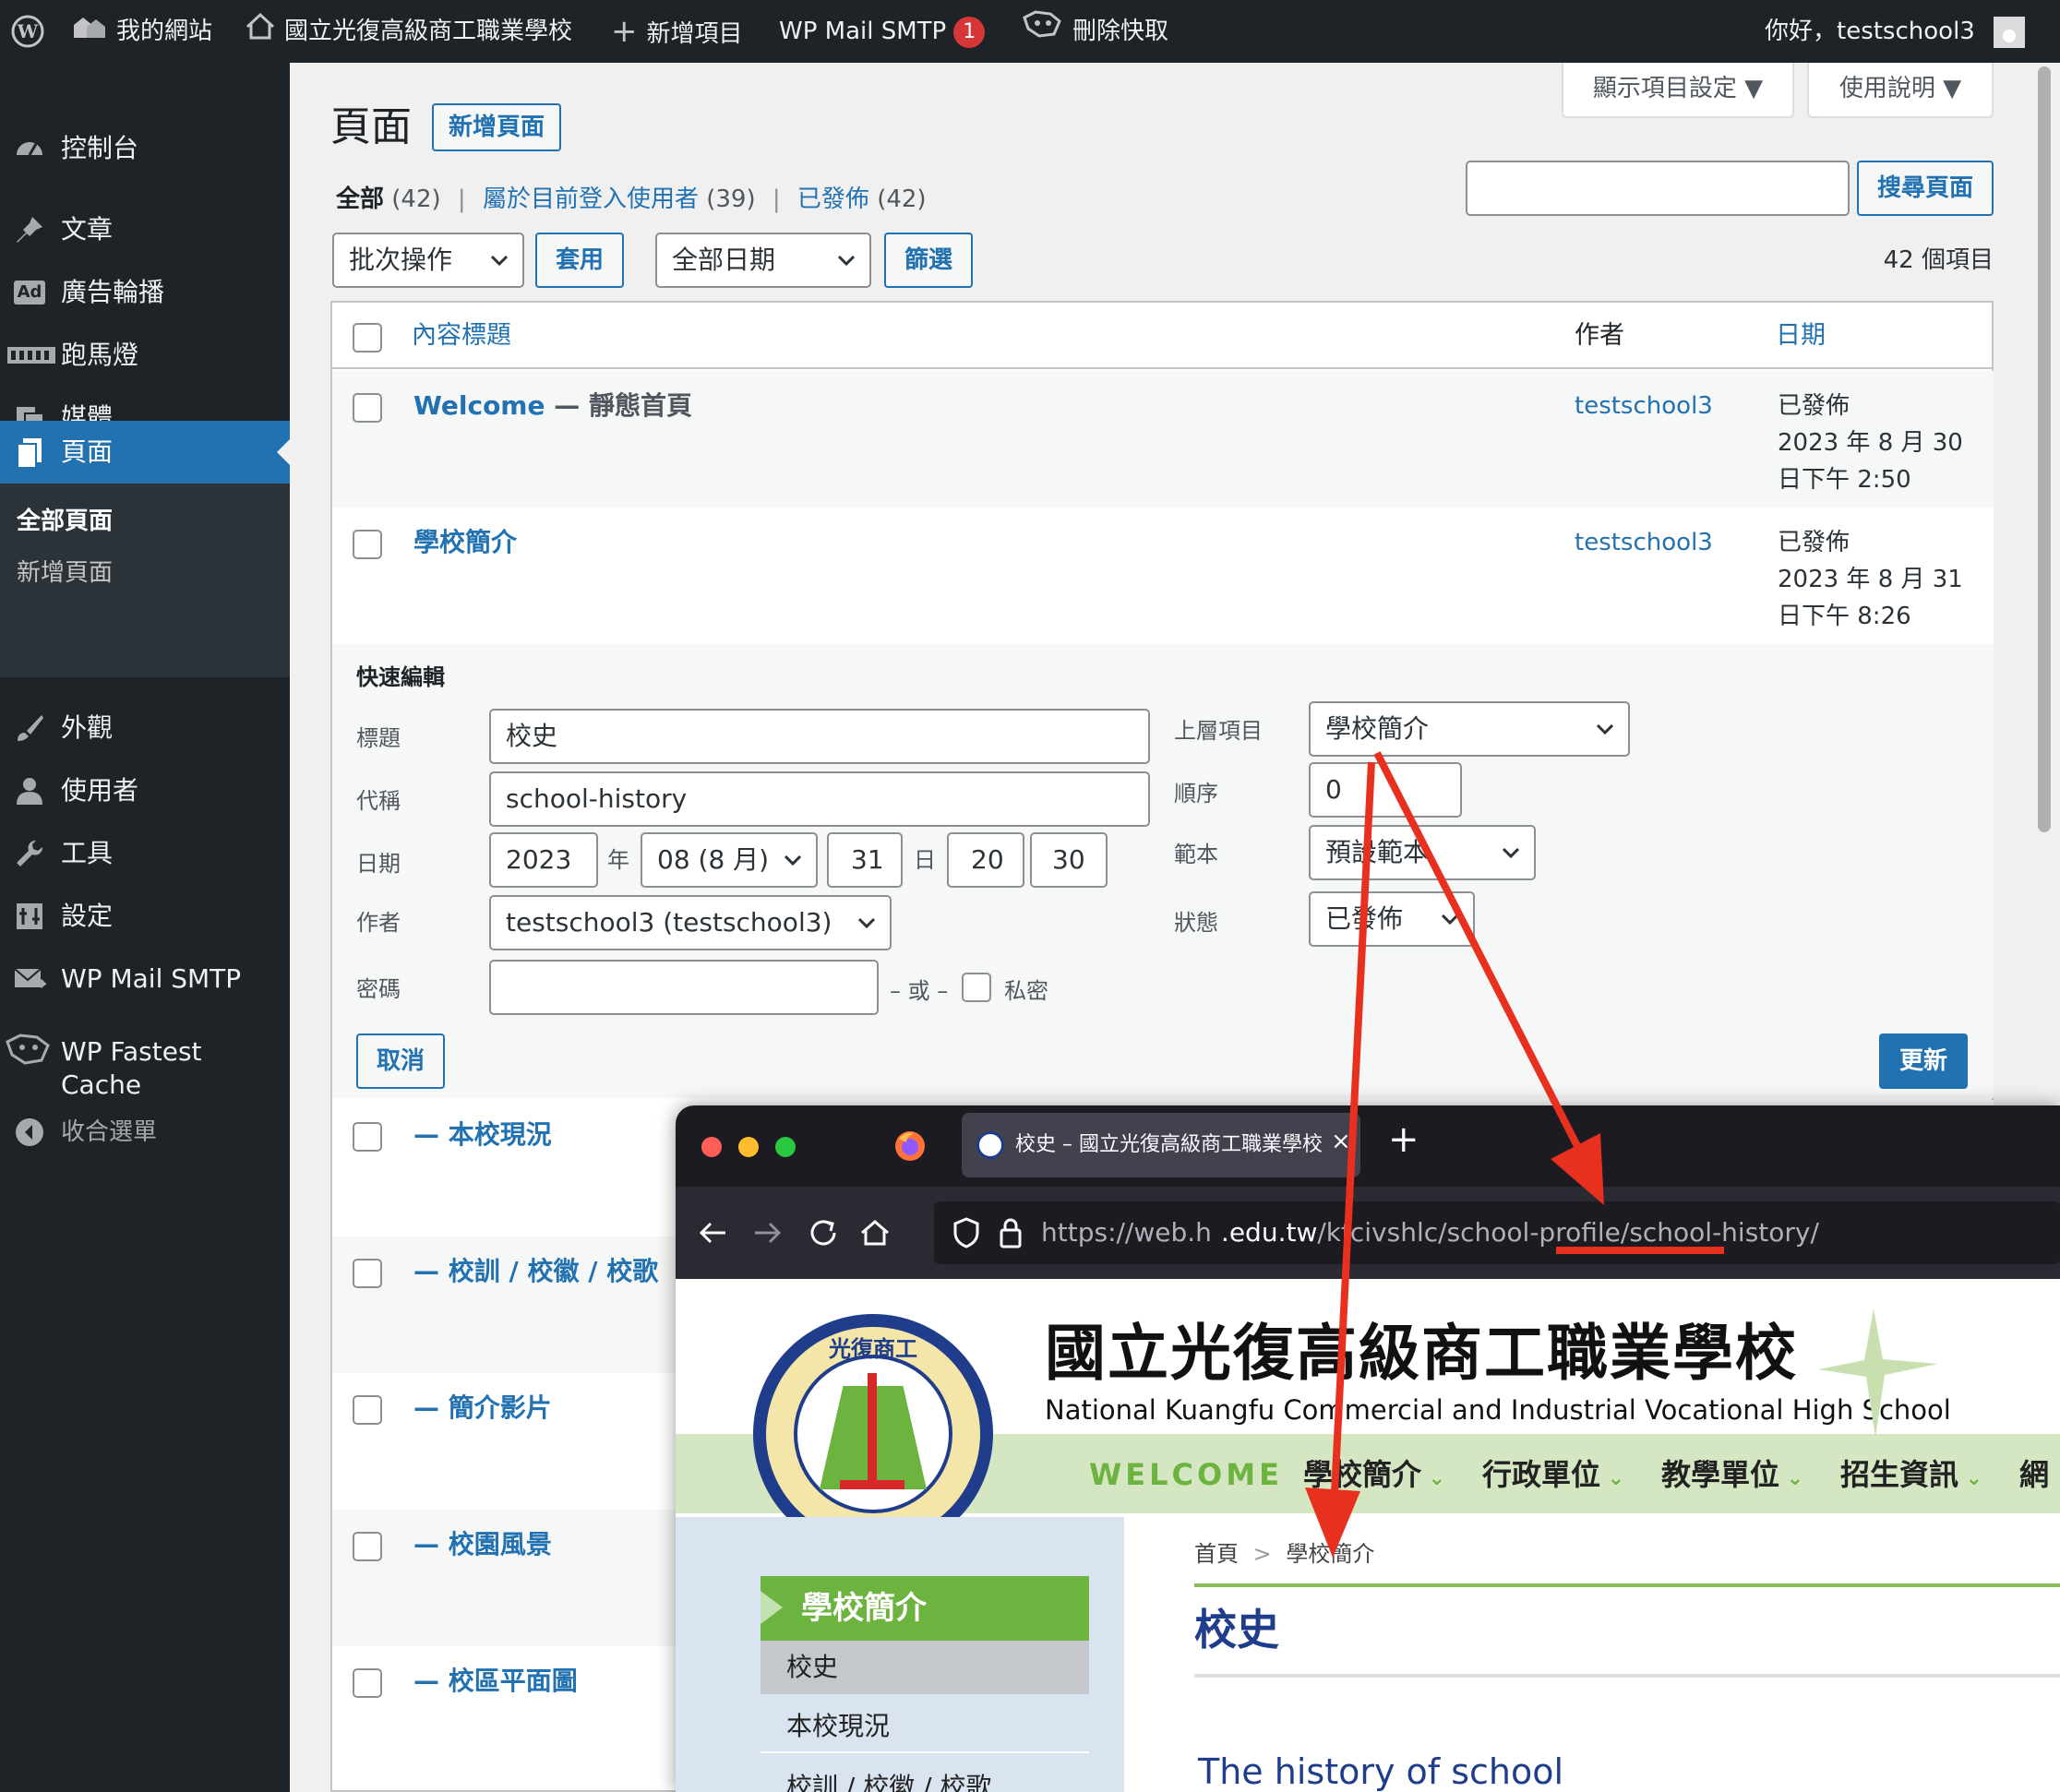 The image size is (2060, 1792). What do you see at coordinates (1640, 1250) in the screenshot?
I see `annotation-url-underline` at bounding box center [1640, 1250].